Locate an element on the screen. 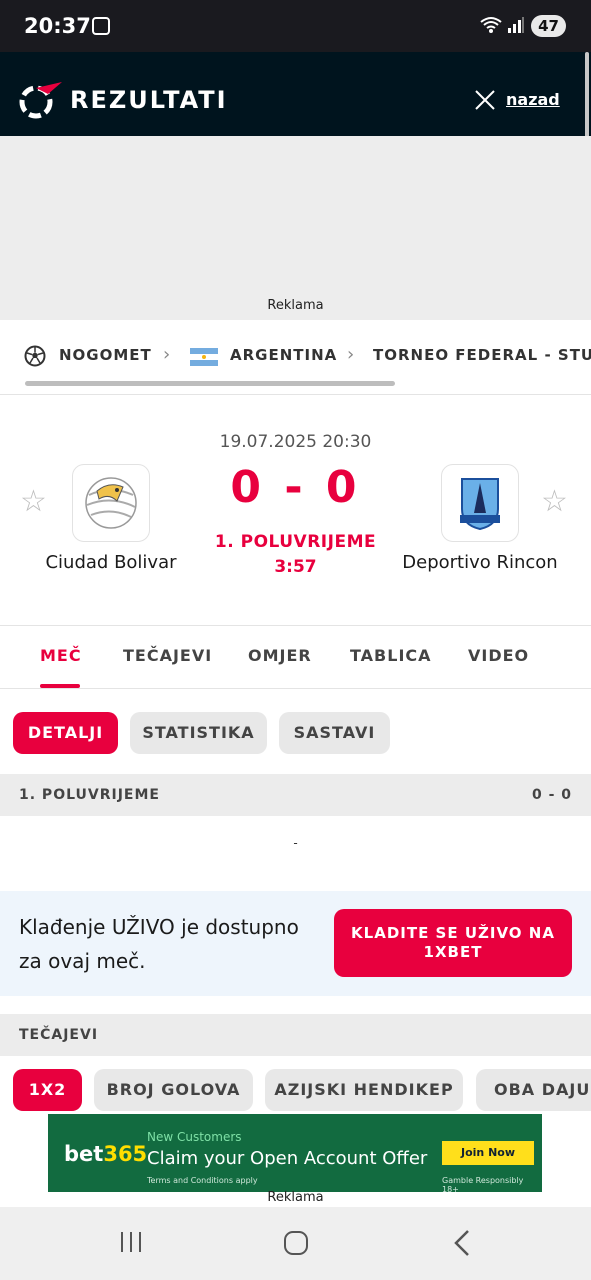 This screenshot has width=591, height=1280. status-bar: 20:37 47 is located at coordinates (295, 26).